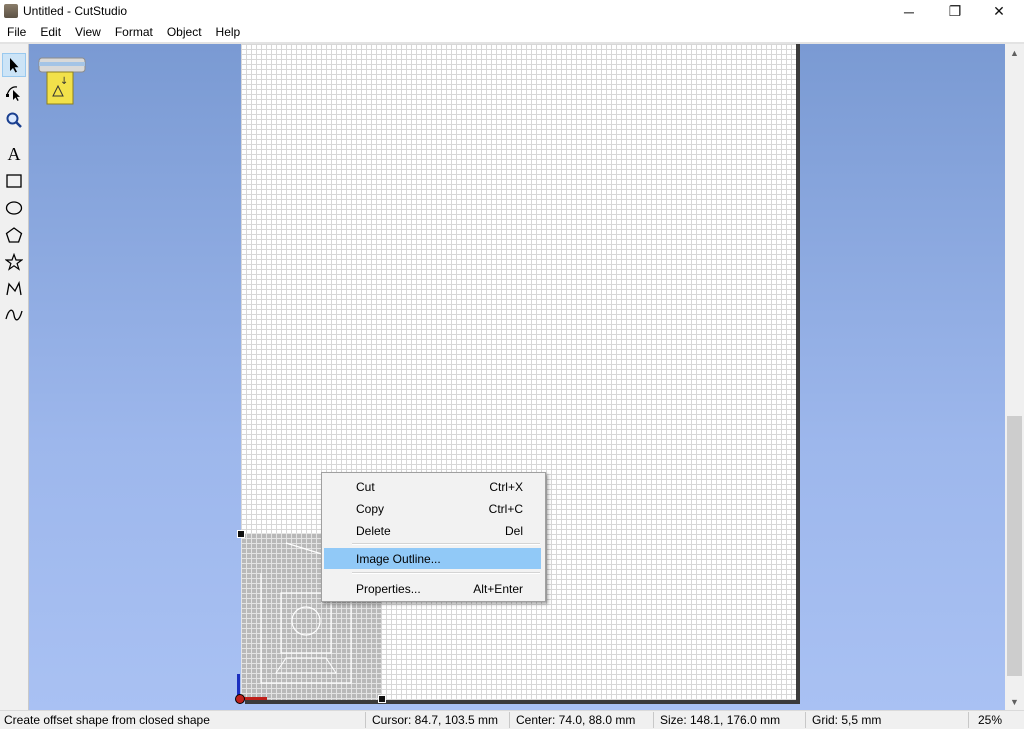 The height and width of the screenshot is (729, 1024). What do you see at coordinates (134, 32) in the screenshot?
I see `menu-format: Format` at bounding box center [134, 32].